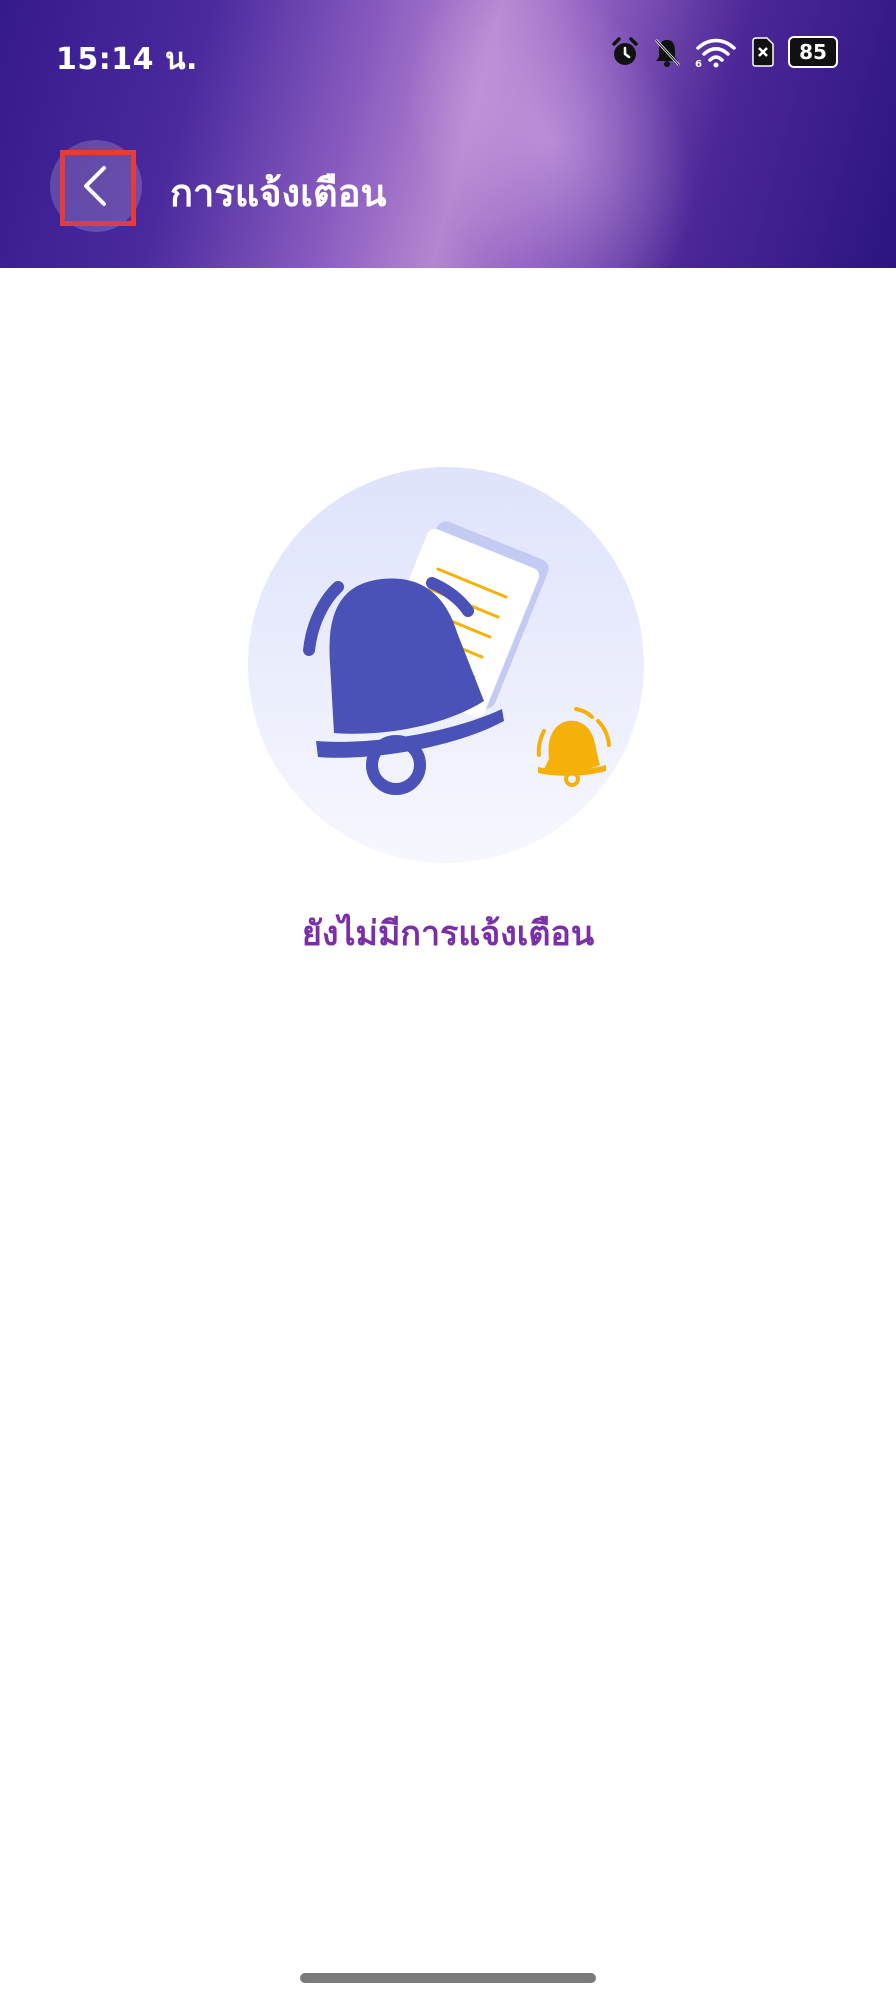 This screenshot has height=1999, width=896. What do you see at coordinates (625, 52) in the screenshot?
I see `alarm-icon` at bounding box center [625, 52].